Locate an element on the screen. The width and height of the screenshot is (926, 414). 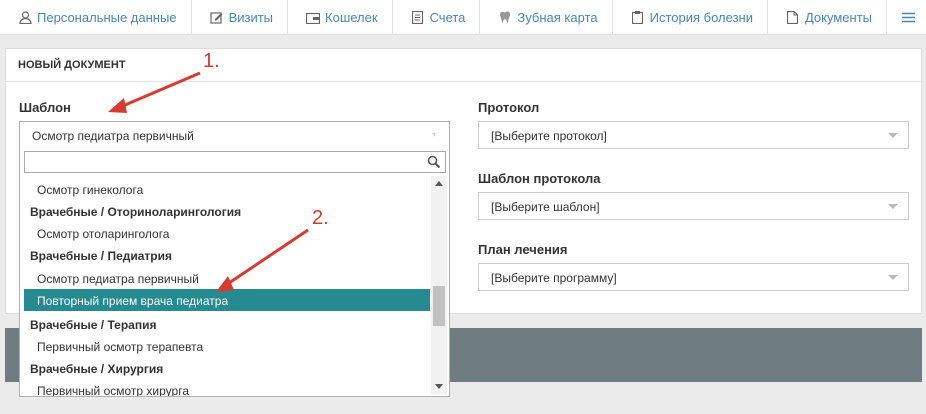
tab-personal-data: Персональные данные is located at coordinates (96, 17).